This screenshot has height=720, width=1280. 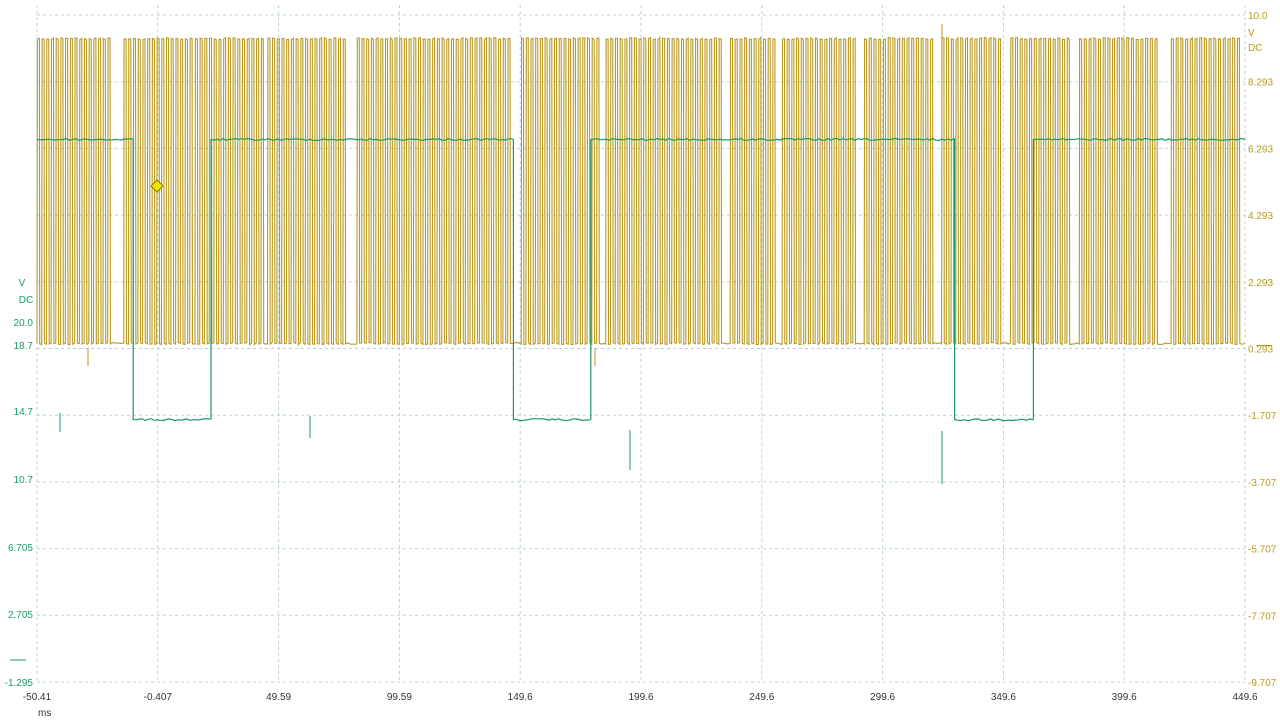 What do you see at coordinates (1258, 16) in the screenshot?
I see `channel-a-tick-label: 10.0` at bounding box center [1258, 16].